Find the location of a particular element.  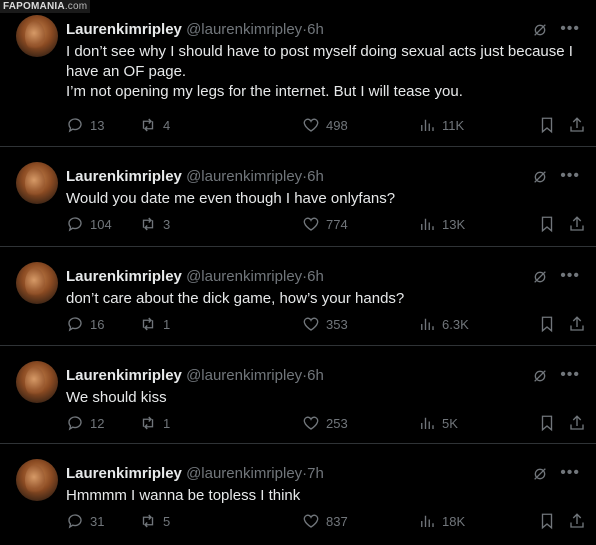

like-button: 774 is located at coordinates (325, 224).